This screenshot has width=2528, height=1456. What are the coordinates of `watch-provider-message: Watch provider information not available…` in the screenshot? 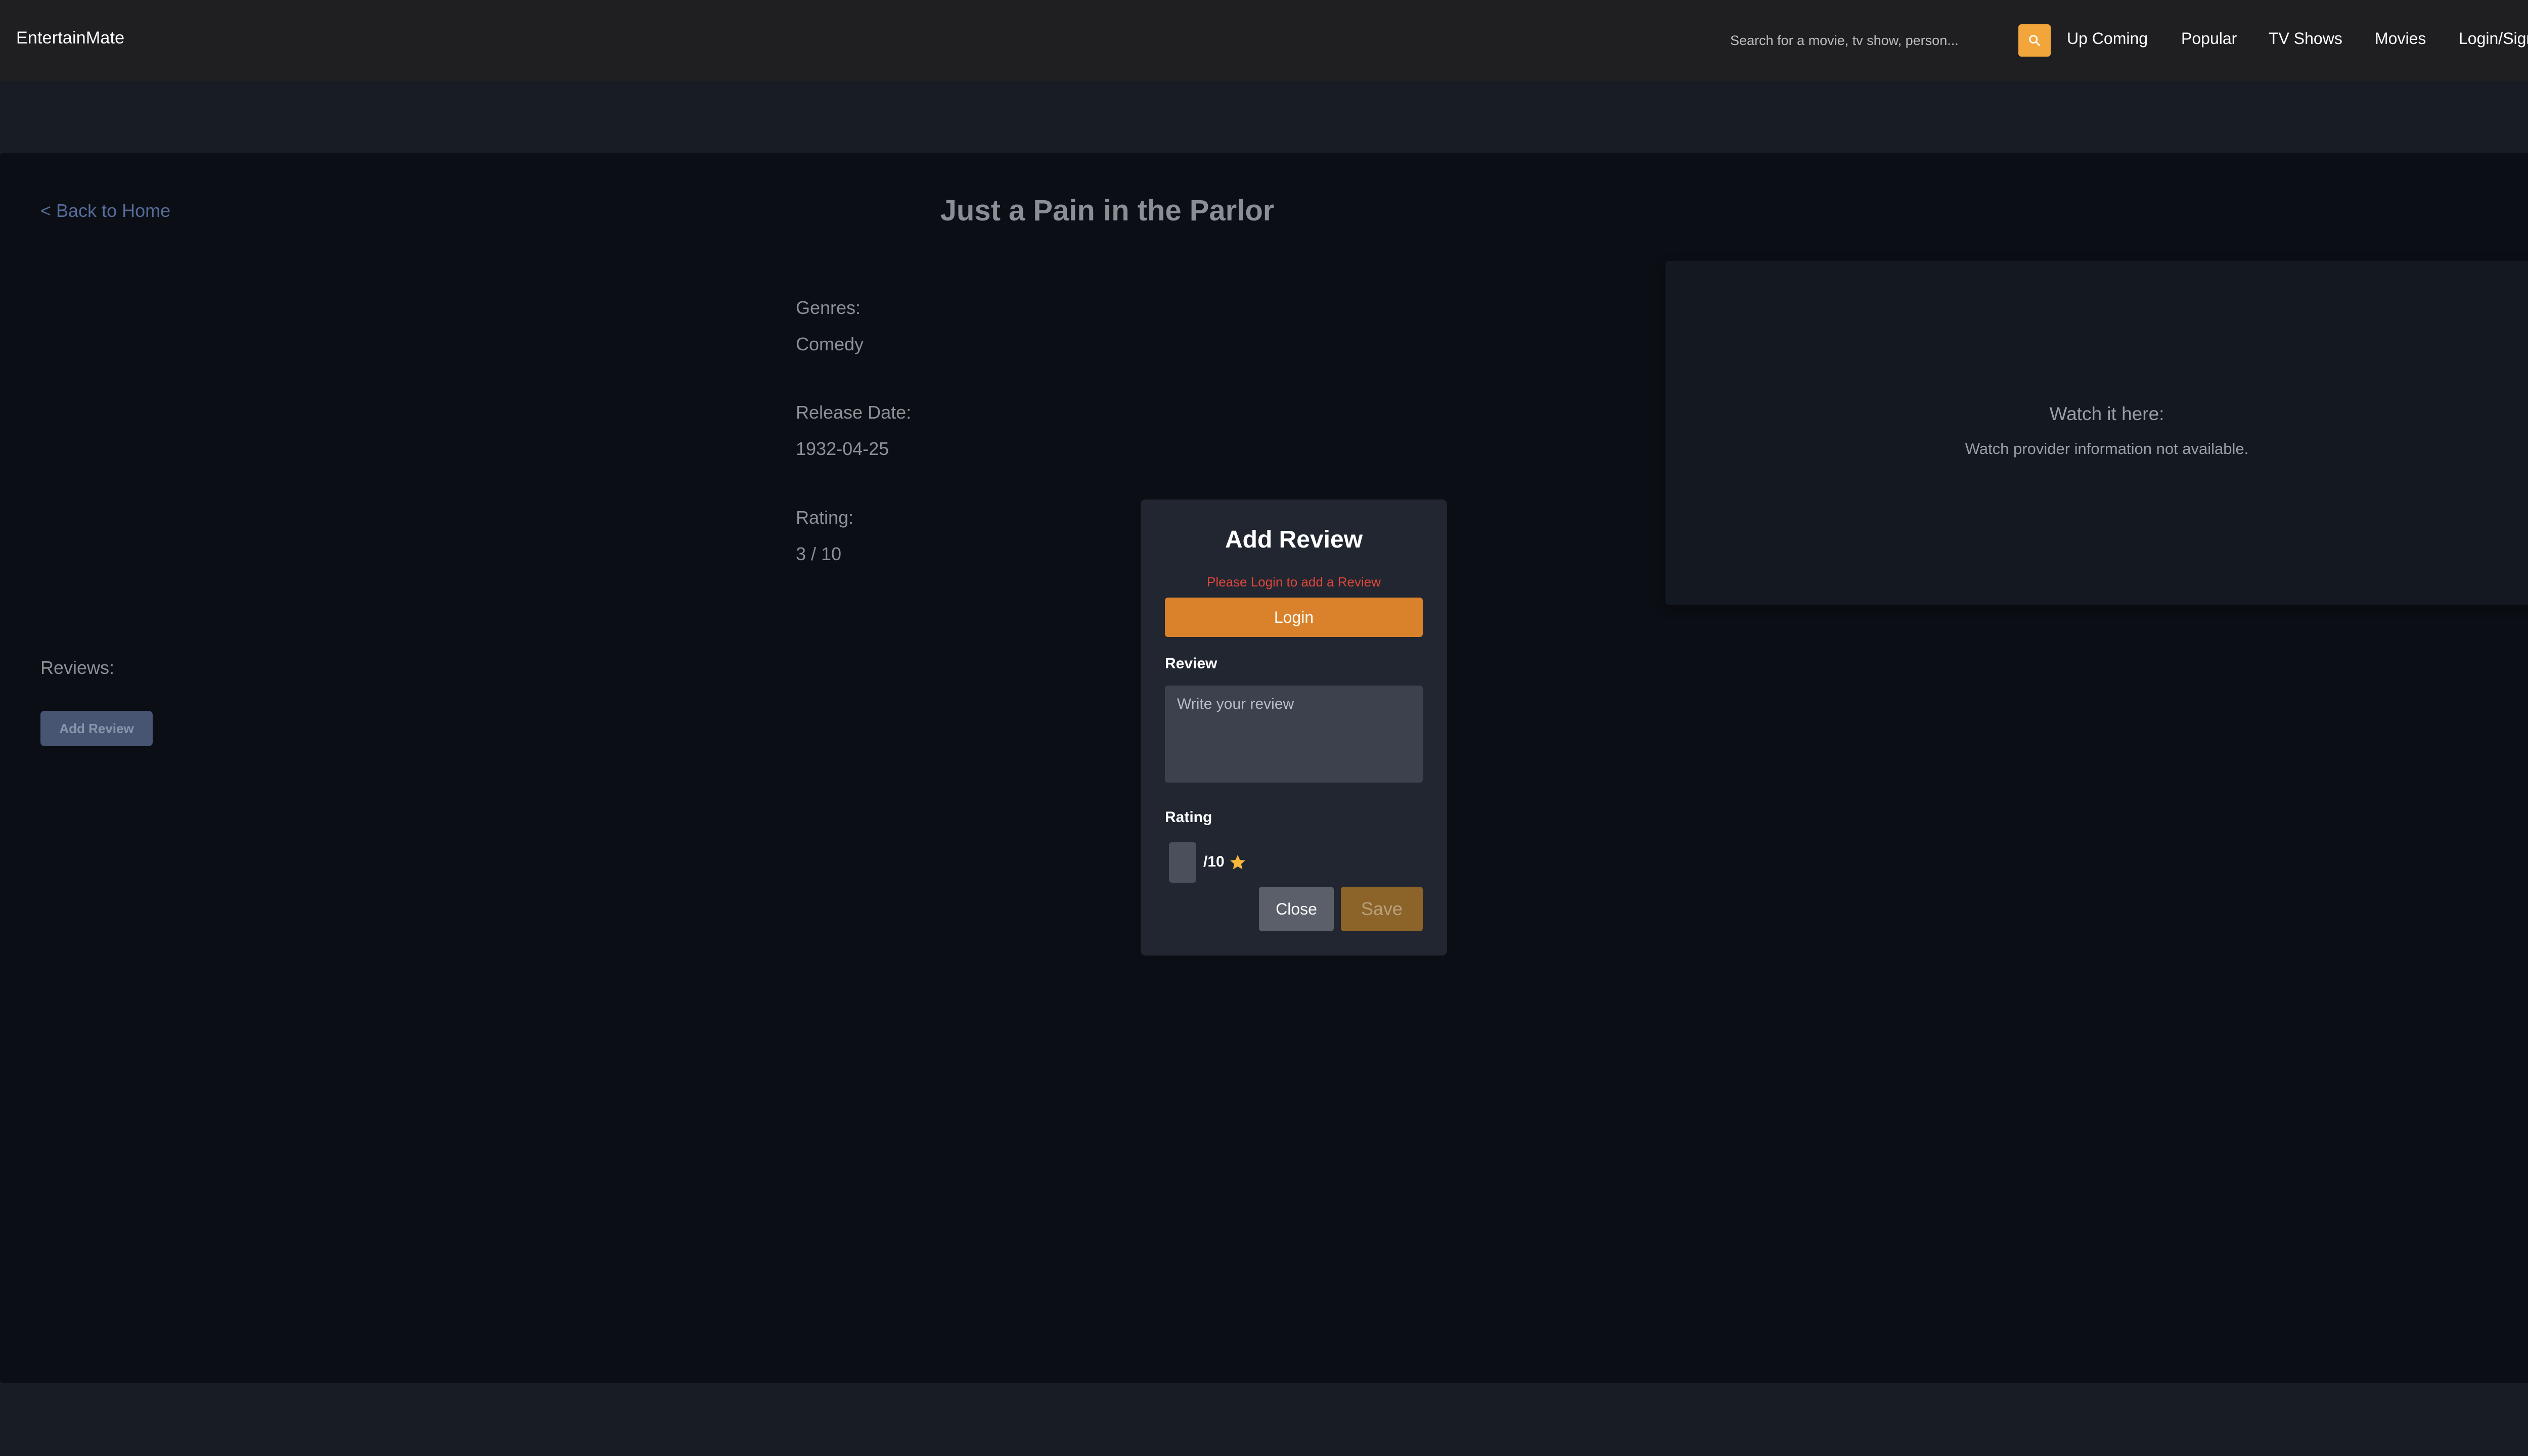 It's located at (2107, 449).